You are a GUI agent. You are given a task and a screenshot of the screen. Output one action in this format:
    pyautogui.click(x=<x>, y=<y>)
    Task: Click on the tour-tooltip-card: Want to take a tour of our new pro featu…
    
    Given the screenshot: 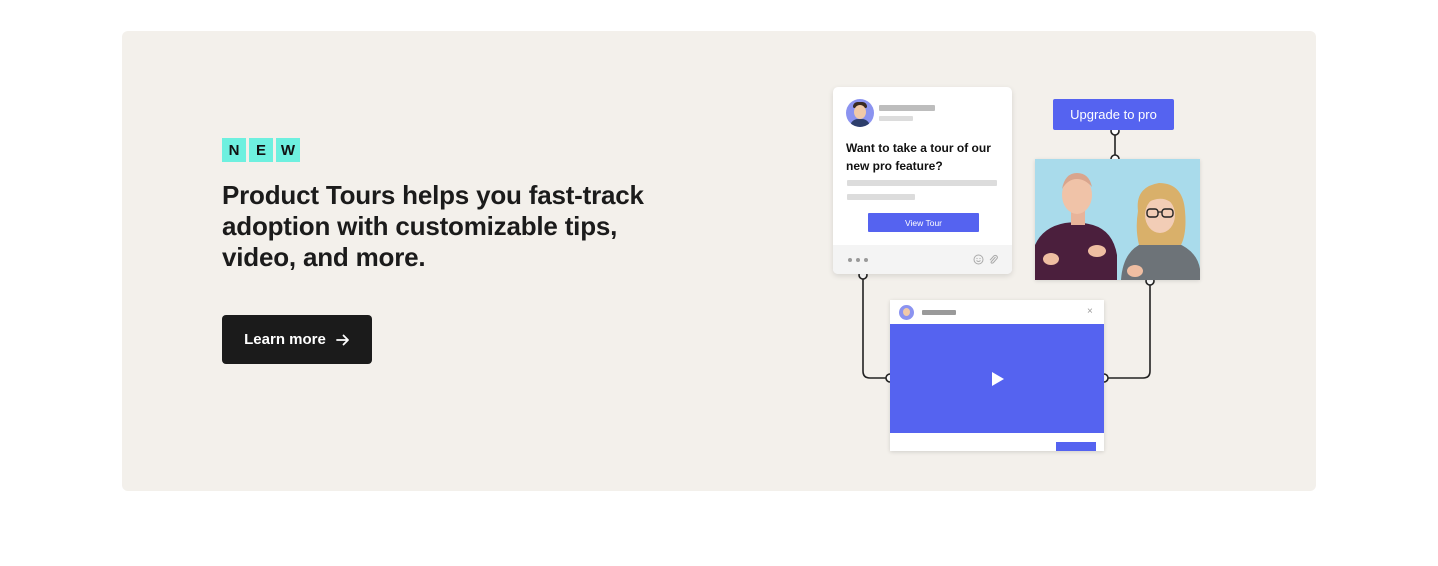 What is the action you would take?
    pyautogui.click(x=922, y=180)
    